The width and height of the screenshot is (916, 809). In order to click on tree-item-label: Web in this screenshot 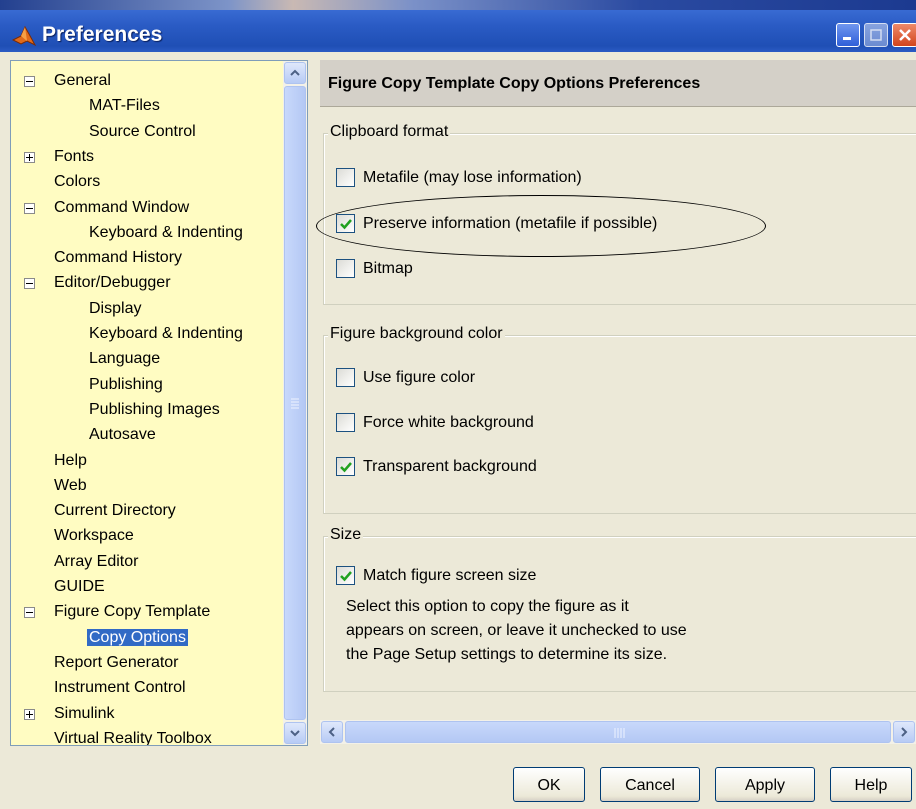, I will do `click(70, 485)`.